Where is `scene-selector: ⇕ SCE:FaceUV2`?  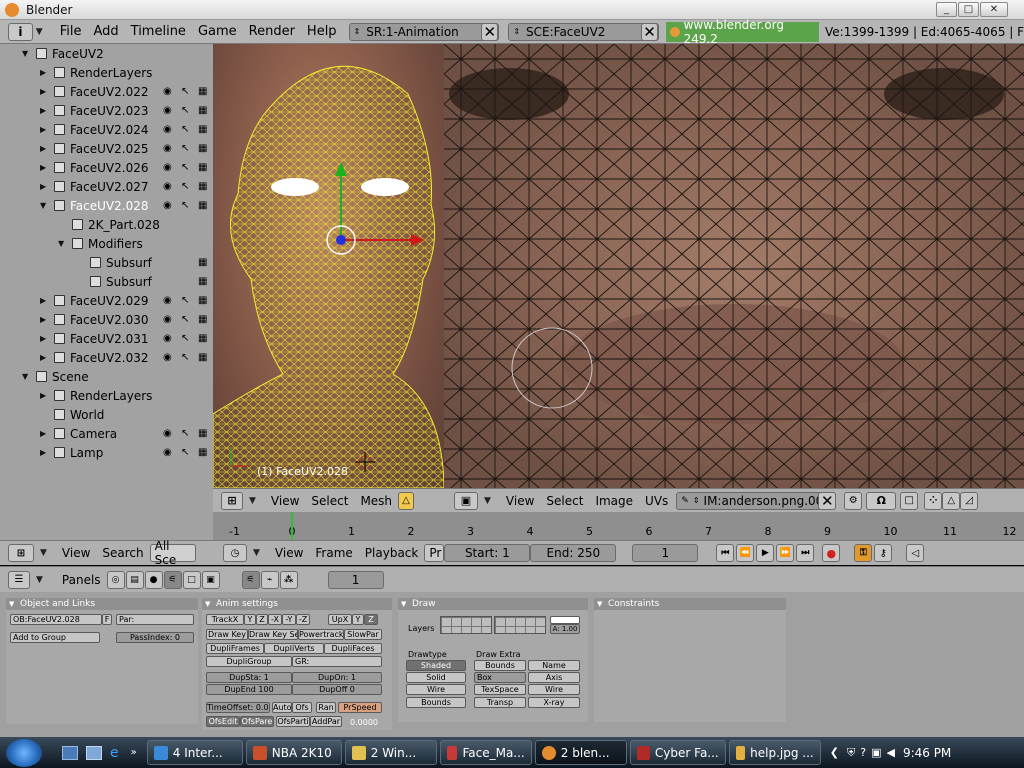 scene-selector: ⇕ SCE:FaceUV2 is located at coordinates (583, 31).